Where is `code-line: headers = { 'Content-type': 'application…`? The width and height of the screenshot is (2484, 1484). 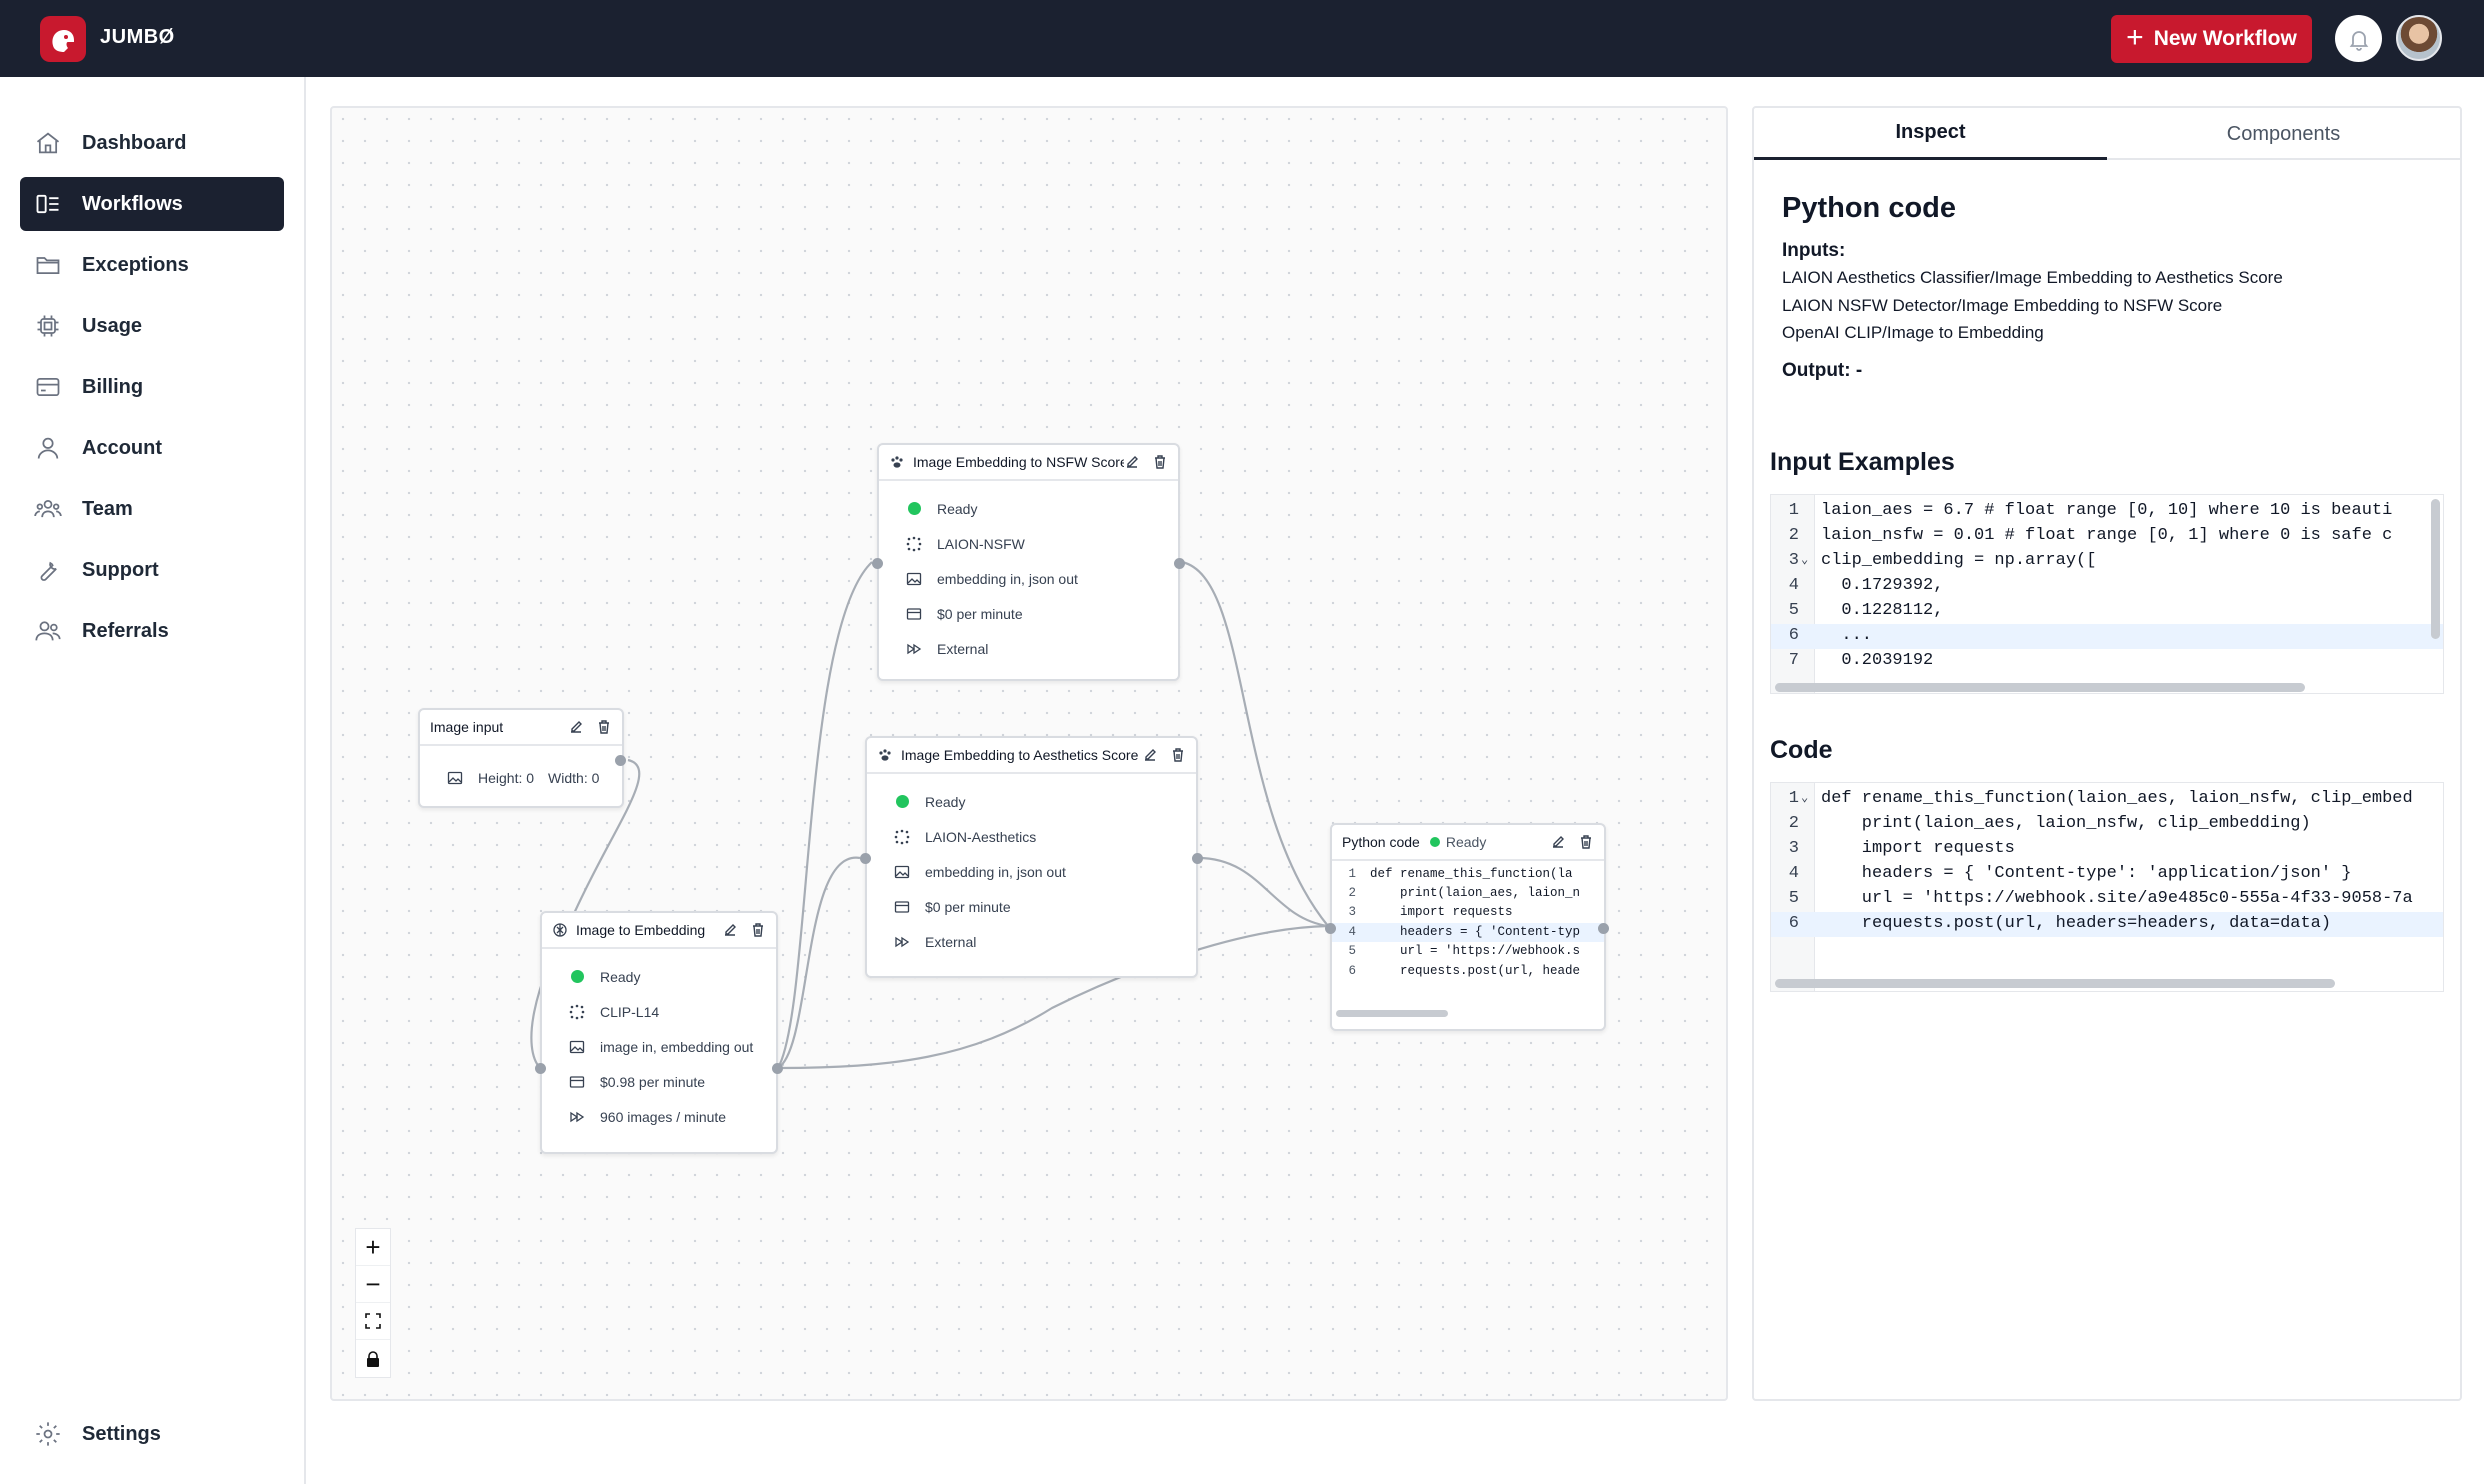 code-line: headers = { 'Content-type': 'application… is located at coordinates (2086, 873).